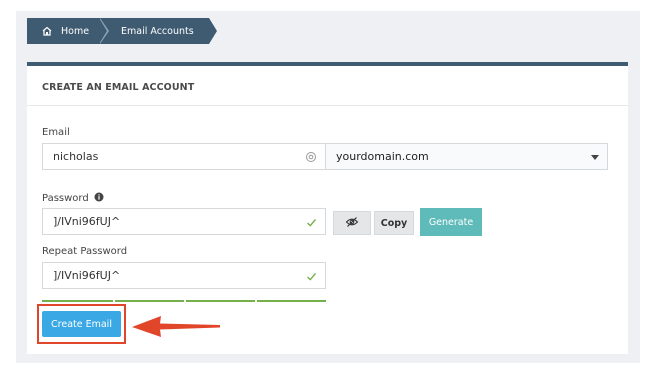  Describe the element at coordinates (184, 156) in the screenshot. I see `email-username-input: nicholas` at that location.